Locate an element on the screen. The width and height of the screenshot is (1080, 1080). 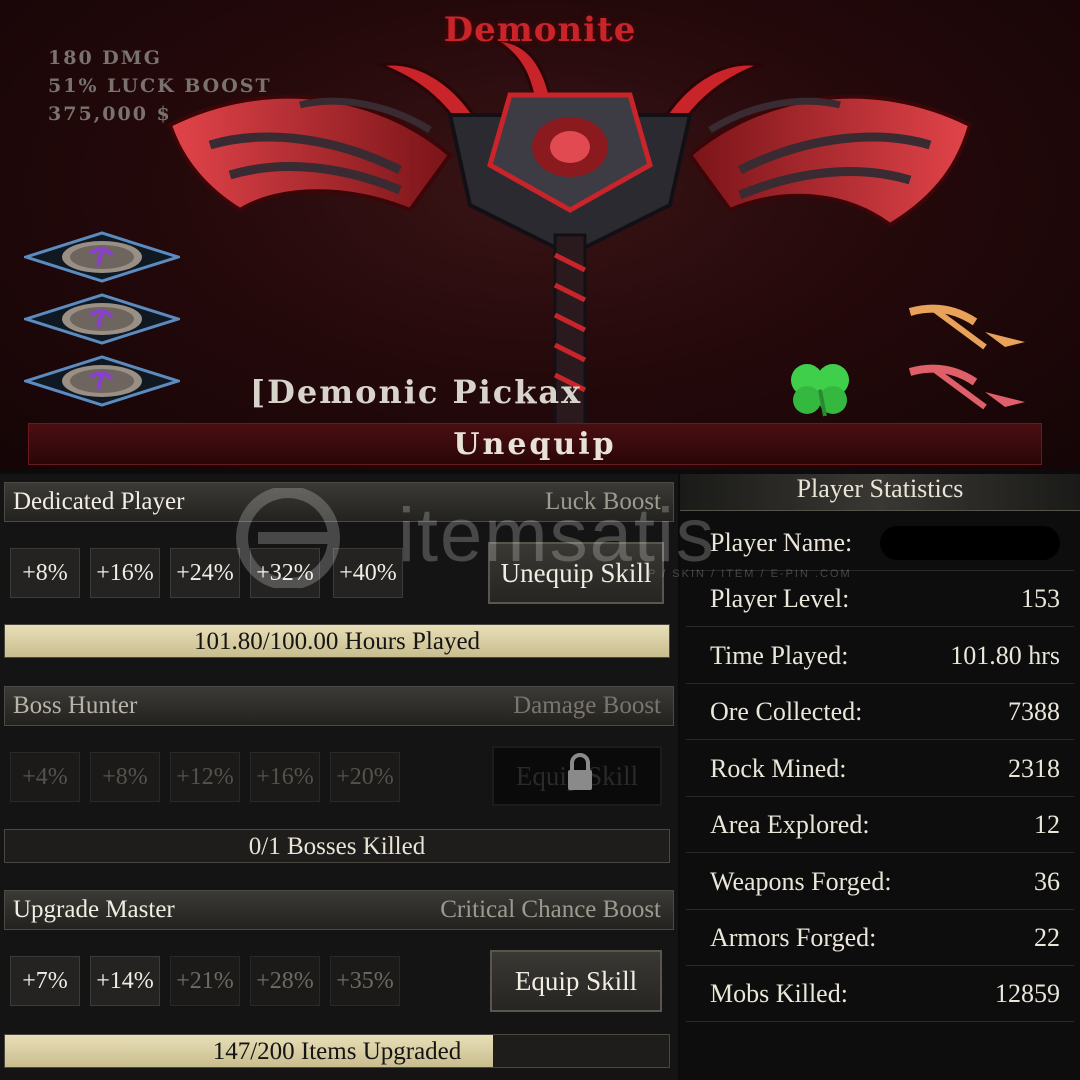
skill-boost-type: Critical Chance Boost is located at coordinates (550, 909).